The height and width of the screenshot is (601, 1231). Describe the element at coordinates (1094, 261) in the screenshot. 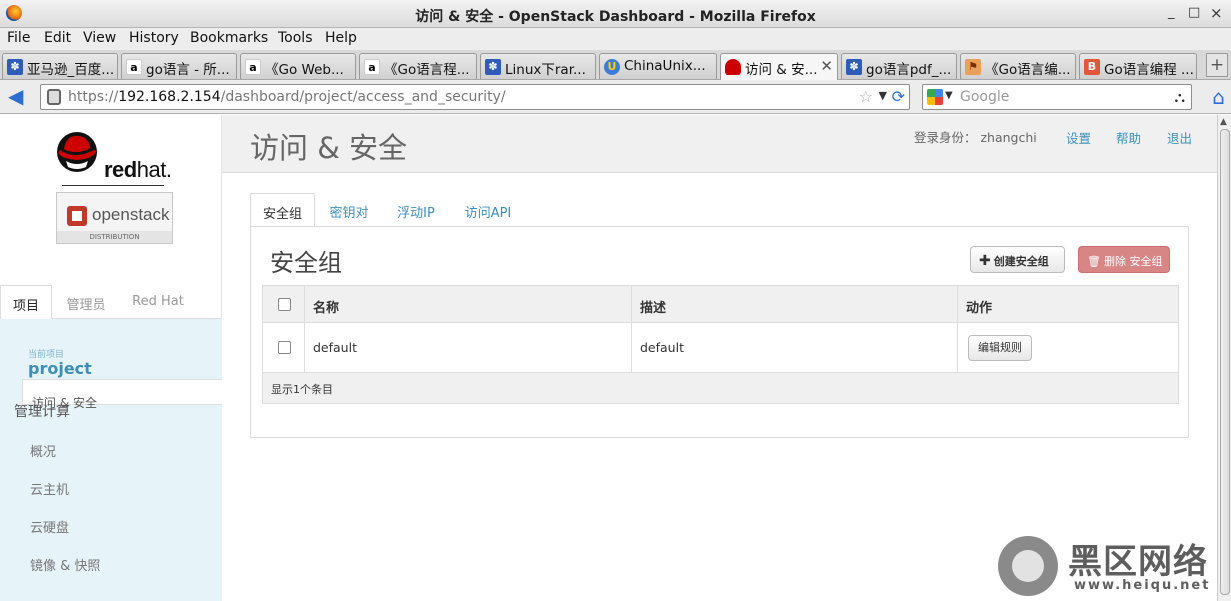

I see `trash-icon: 🗑` at that location.